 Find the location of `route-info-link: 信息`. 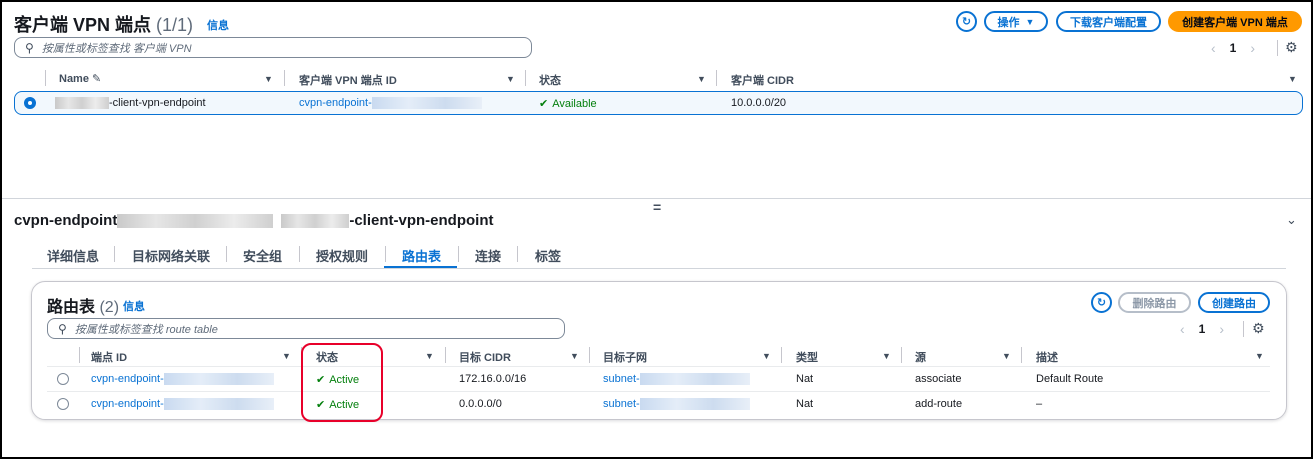

route-info-link: 信息 is located at coordinates (134, 306).